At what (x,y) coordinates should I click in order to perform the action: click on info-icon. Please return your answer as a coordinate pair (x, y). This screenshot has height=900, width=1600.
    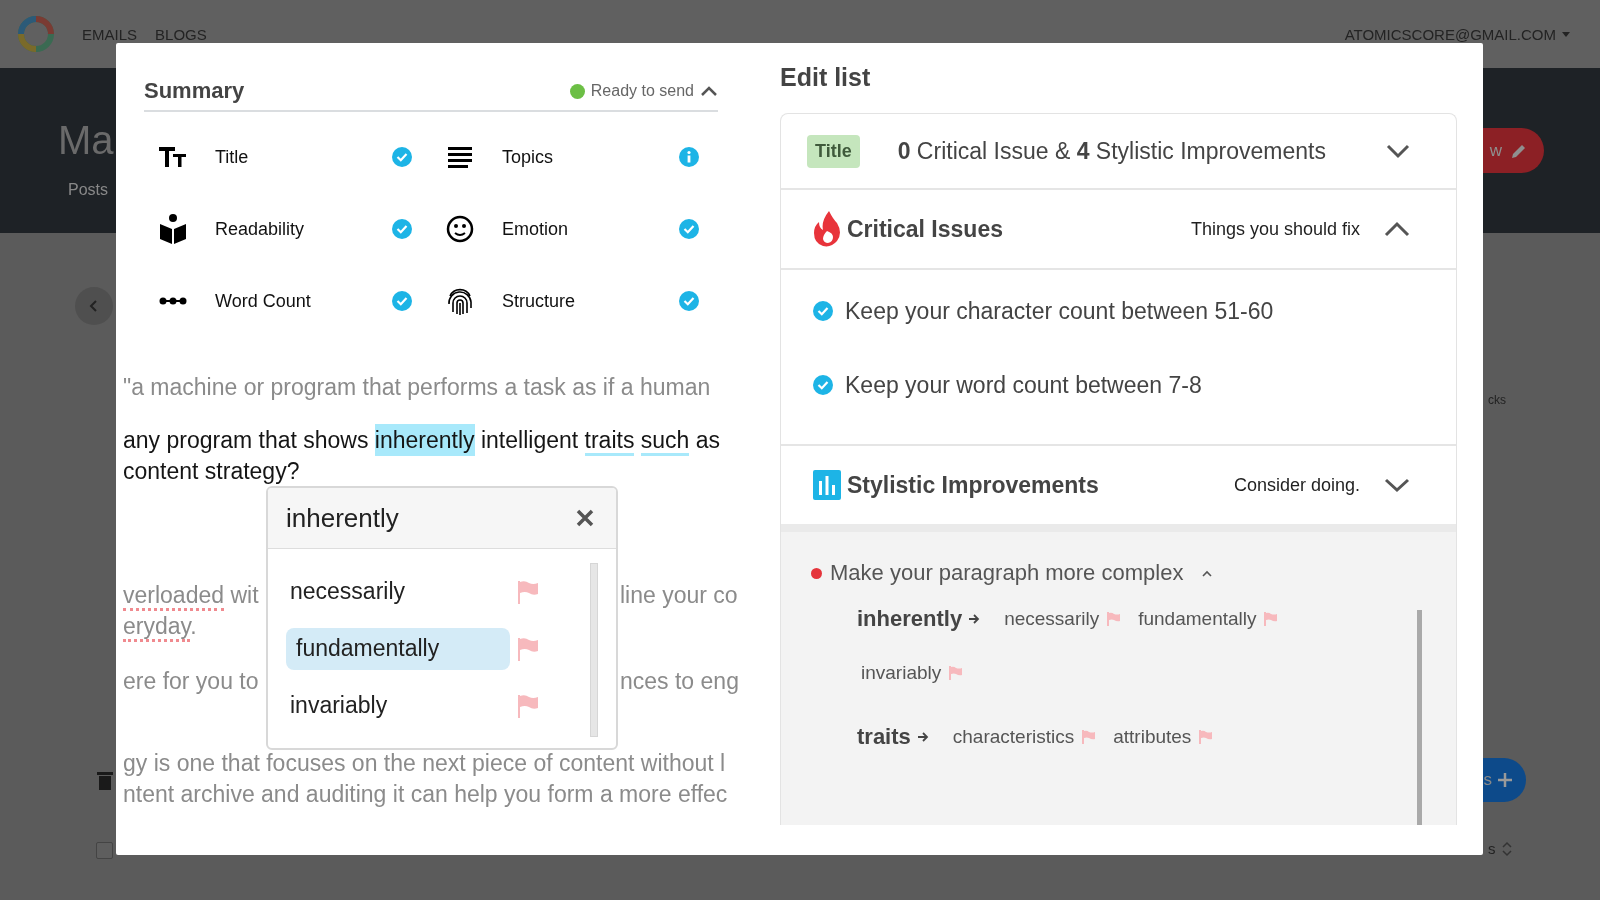
    Looking at the image, I should click on (689, 157).